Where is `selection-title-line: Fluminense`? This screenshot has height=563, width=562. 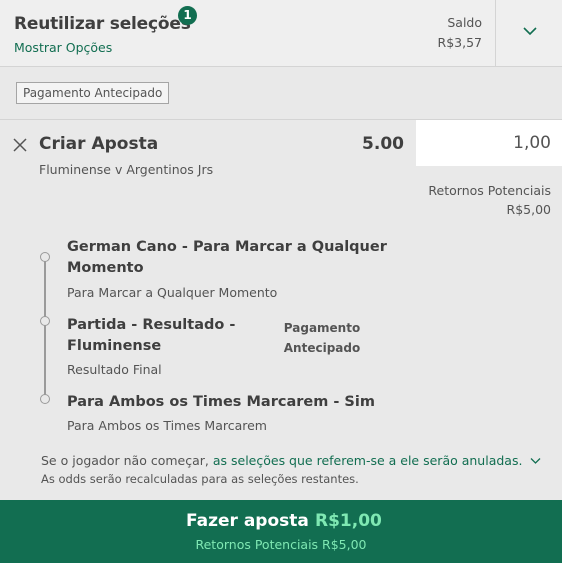
selection-title-line: Fluminense is located at coordinates (114, 346).